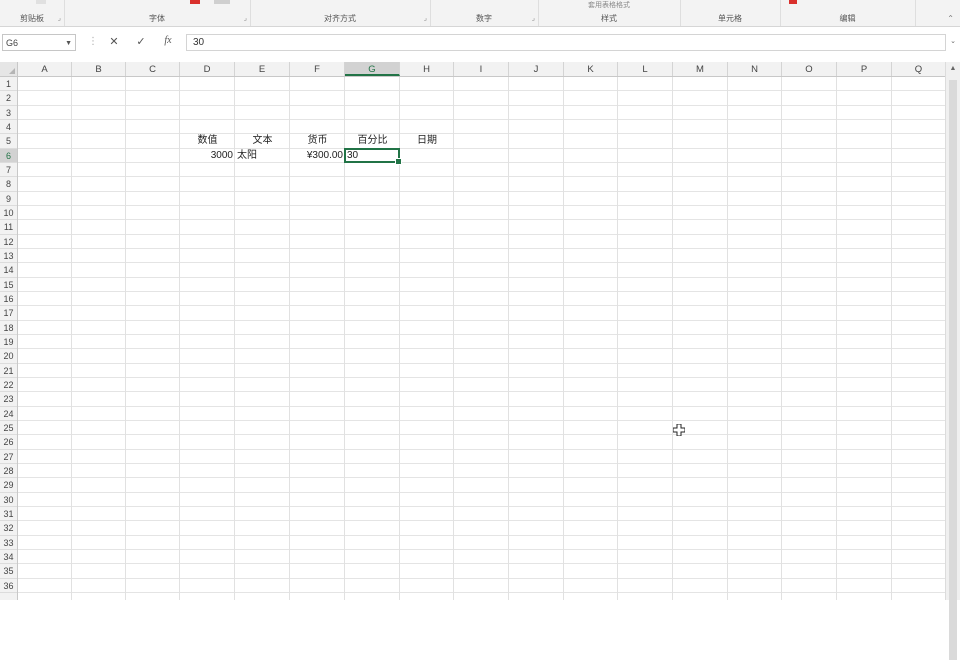  What do you see at coordinates (8, 471) in the screenshot?
I see `row-header-28: 28` at bounding box center [8, 471].